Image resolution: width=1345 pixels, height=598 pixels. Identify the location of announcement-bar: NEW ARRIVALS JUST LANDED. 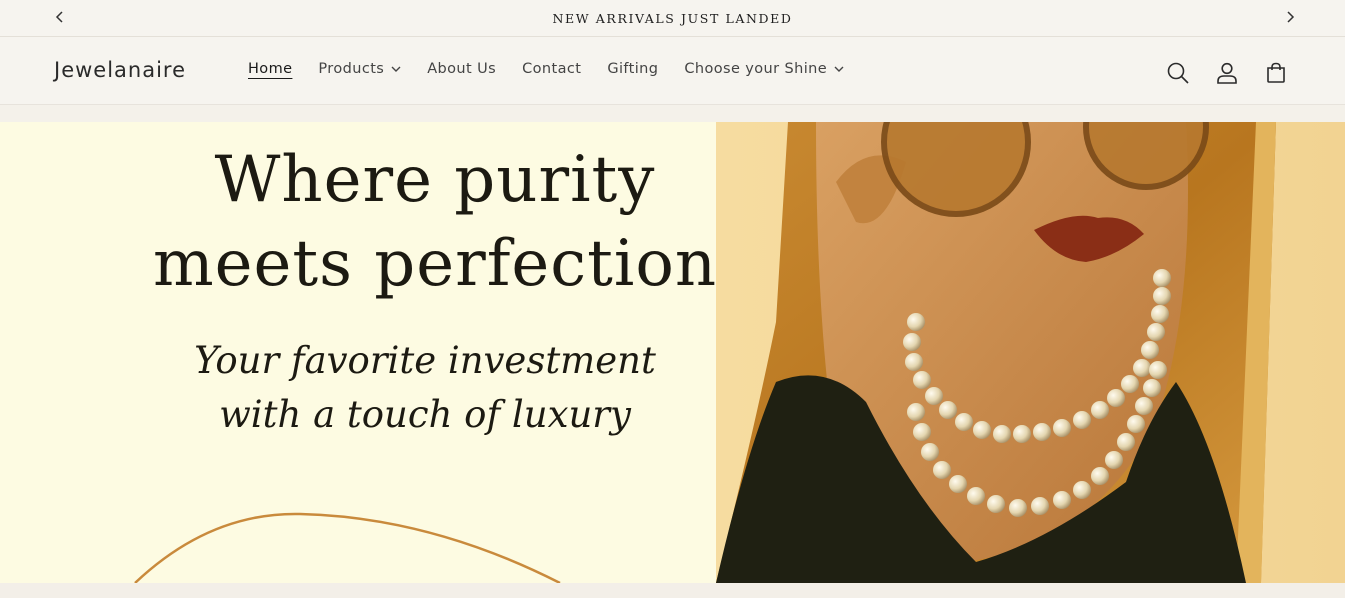
(672, 18).